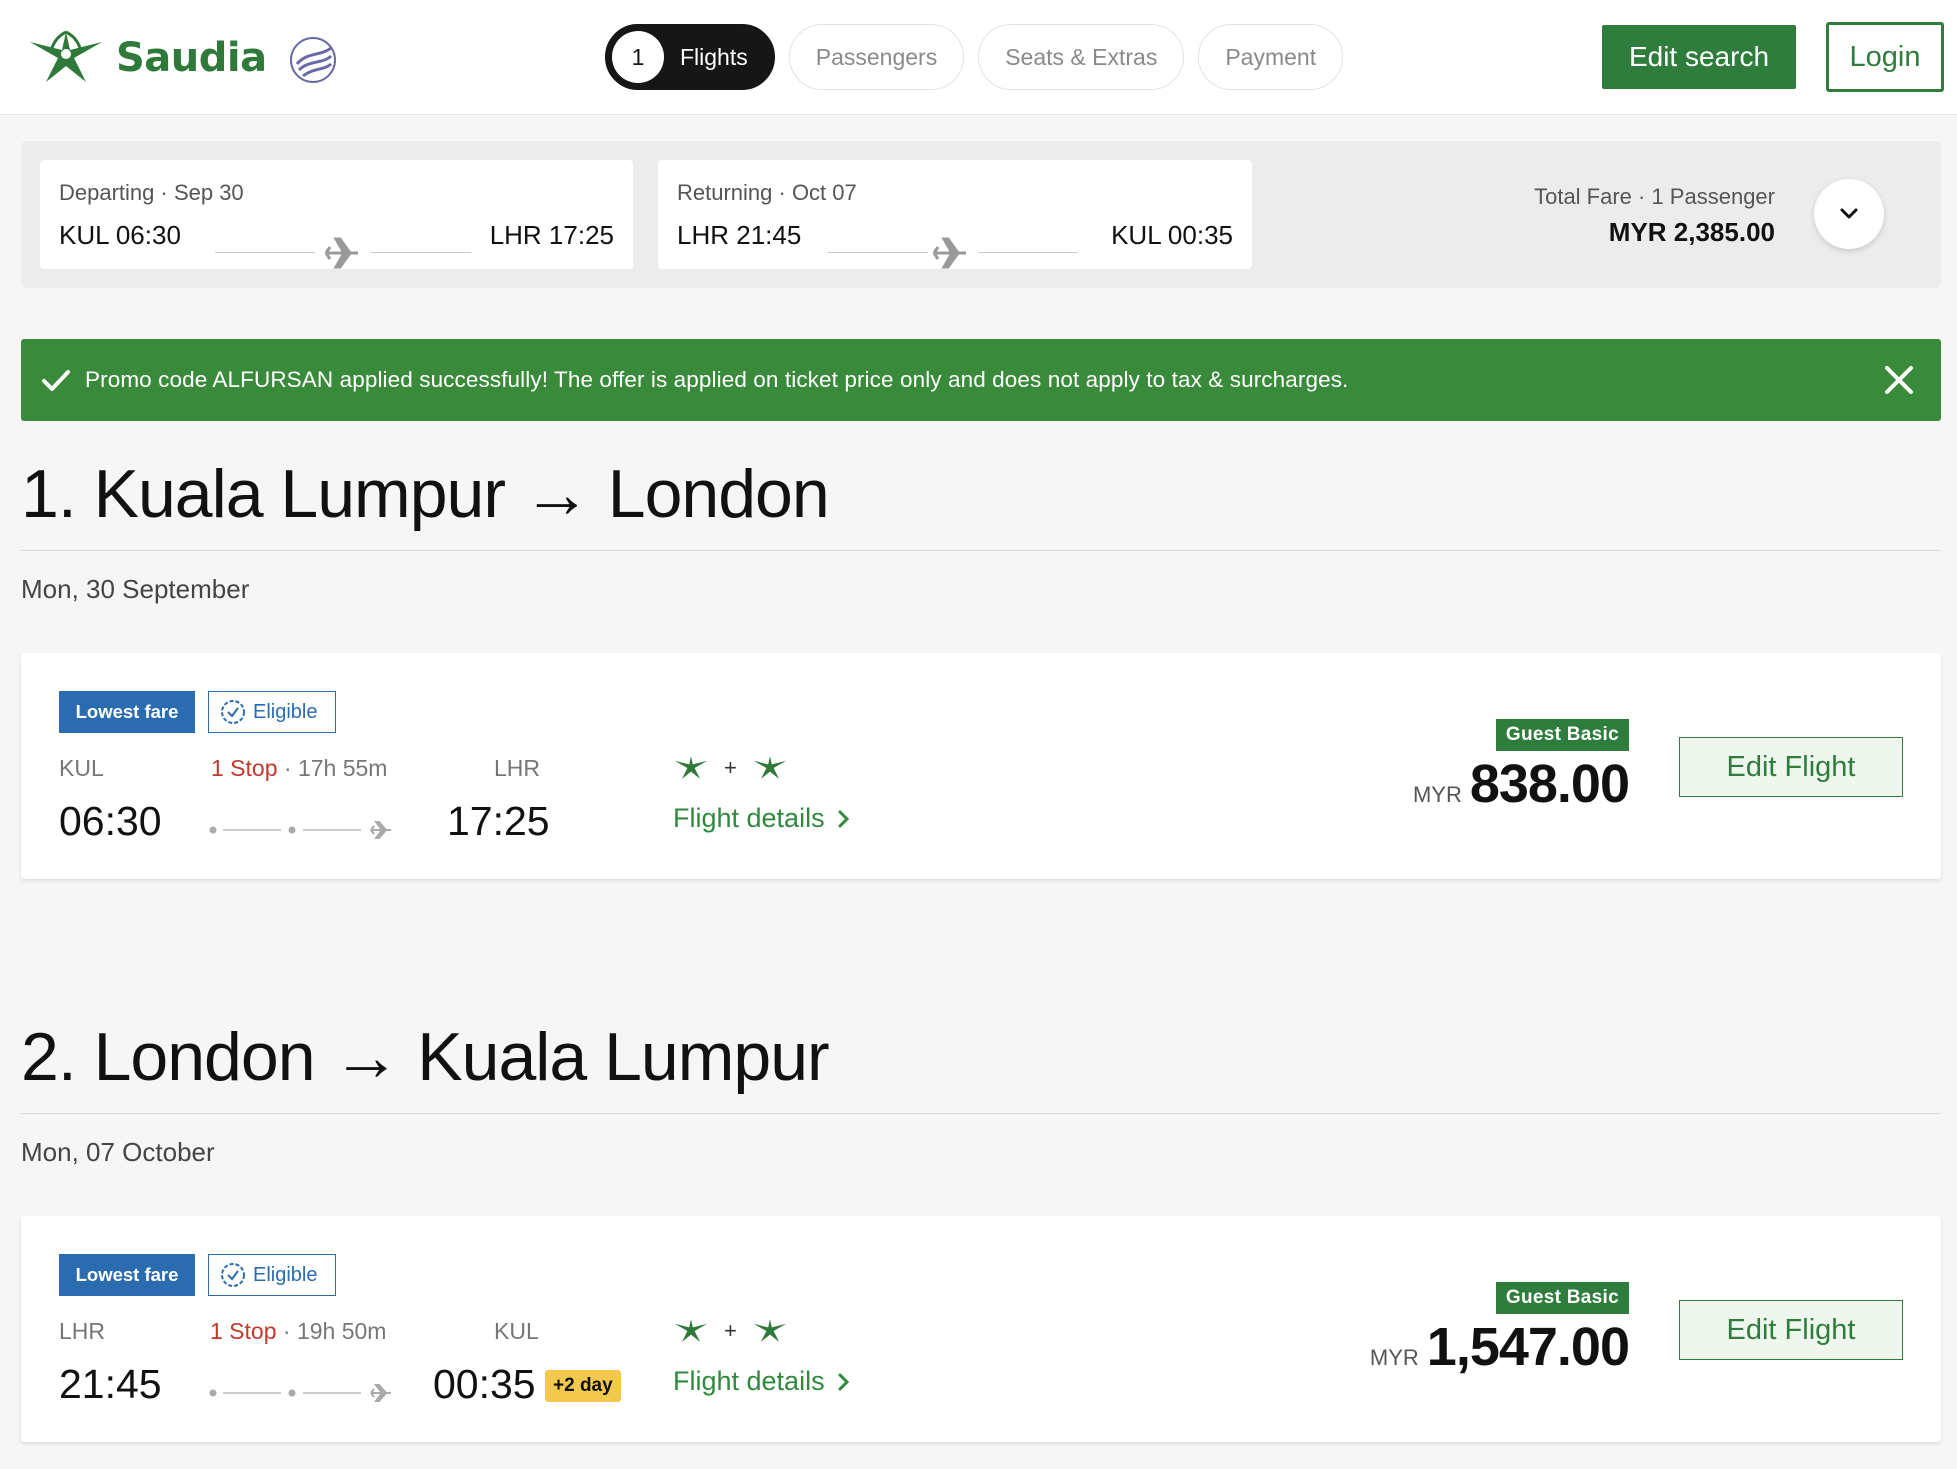 The image size is (1957, 1469). I want to click on section-title-outbound: 1. Kuala Lumpur → London, so click(425, 494).